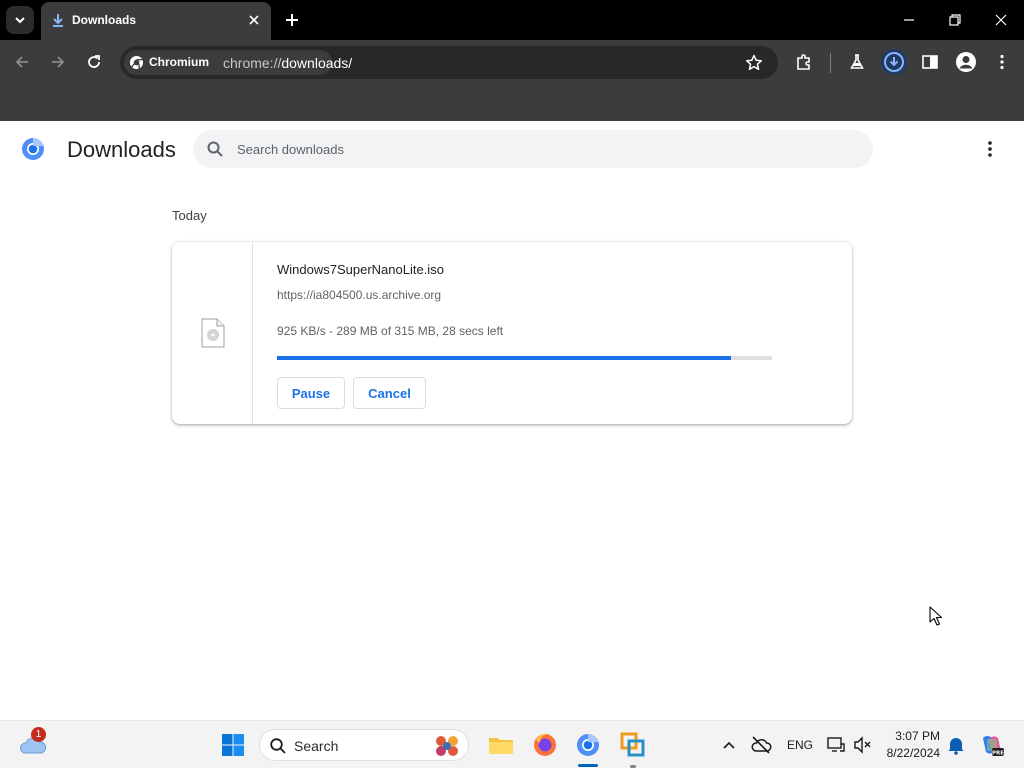 Image resolution: width=1024 pixels, height=768 pixels. Describe the element at coordinates (22, 62) in the screenshot. I see `back-arrow-icon` at that location.